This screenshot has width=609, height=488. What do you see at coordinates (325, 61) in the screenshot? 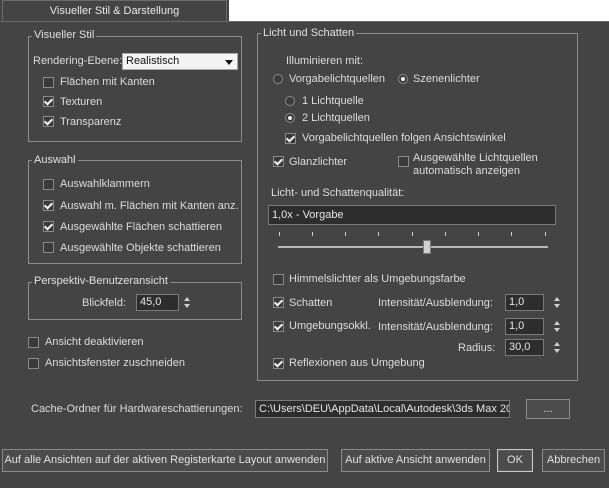
I see `illuminate-label: Illuminieren mit:` at bounding box center [325, 61].